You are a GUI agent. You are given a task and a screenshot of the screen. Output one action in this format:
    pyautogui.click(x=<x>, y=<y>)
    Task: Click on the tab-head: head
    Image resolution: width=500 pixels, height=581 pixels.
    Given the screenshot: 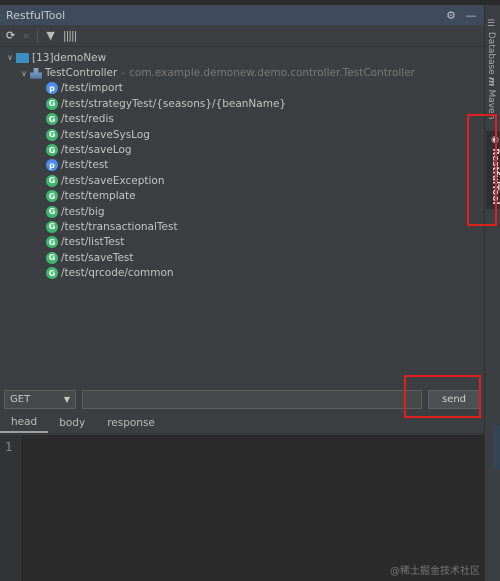 What is the action you would take?
    pyautogui.click(x=24, y=423)
    